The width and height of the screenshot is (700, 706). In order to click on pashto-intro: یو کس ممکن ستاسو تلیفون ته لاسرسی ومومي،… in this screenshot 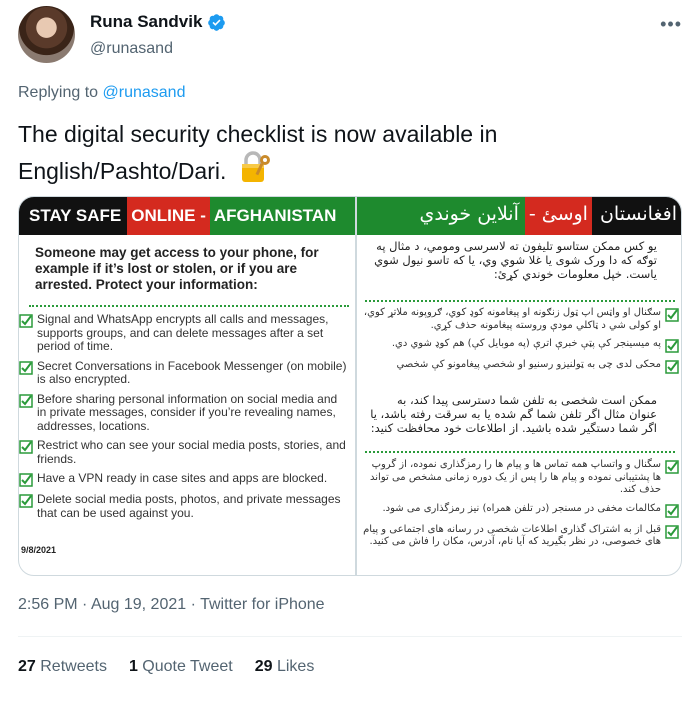, I will do `click(515, 260)`.